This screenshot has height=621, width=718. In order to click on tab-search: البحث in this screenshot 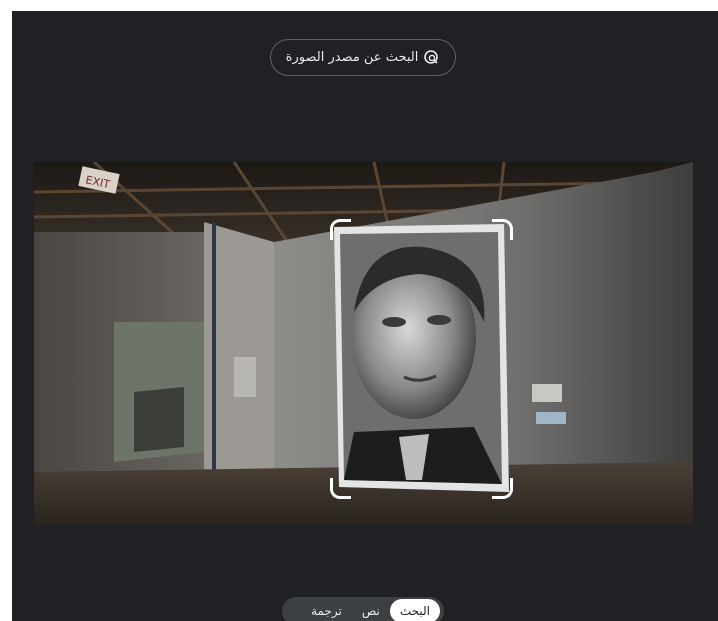, I will do `click(414, 610)`.